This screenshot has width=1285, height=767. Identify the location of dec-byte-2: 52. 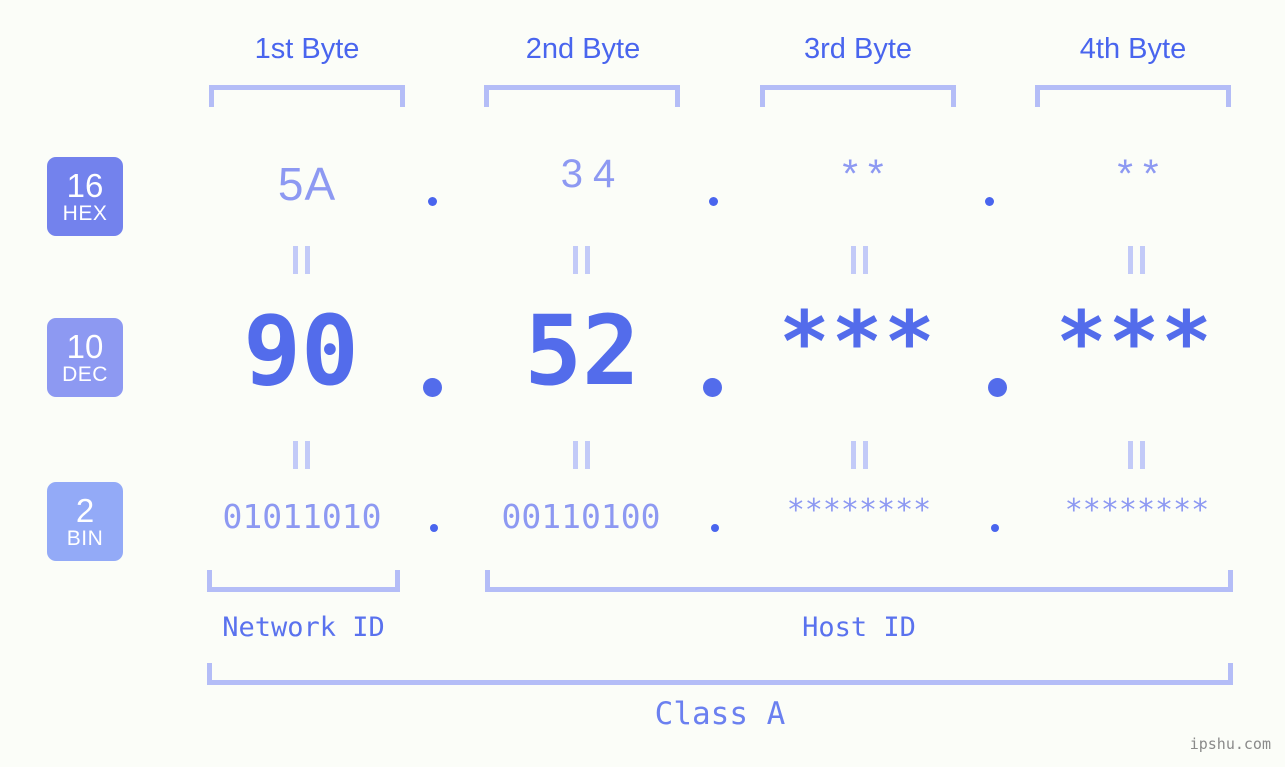
(582, 351).